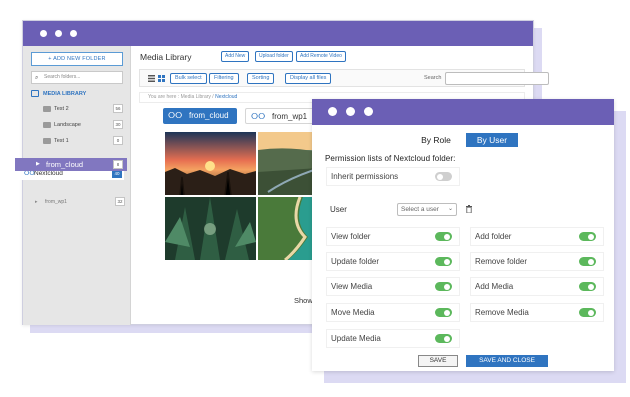 The width and height of the screenshot is (630, 397). What do you see at coordinates (209, 115) in the screenshot?
I see `tab-label: from_cloud` at bounding box center [209, 115].